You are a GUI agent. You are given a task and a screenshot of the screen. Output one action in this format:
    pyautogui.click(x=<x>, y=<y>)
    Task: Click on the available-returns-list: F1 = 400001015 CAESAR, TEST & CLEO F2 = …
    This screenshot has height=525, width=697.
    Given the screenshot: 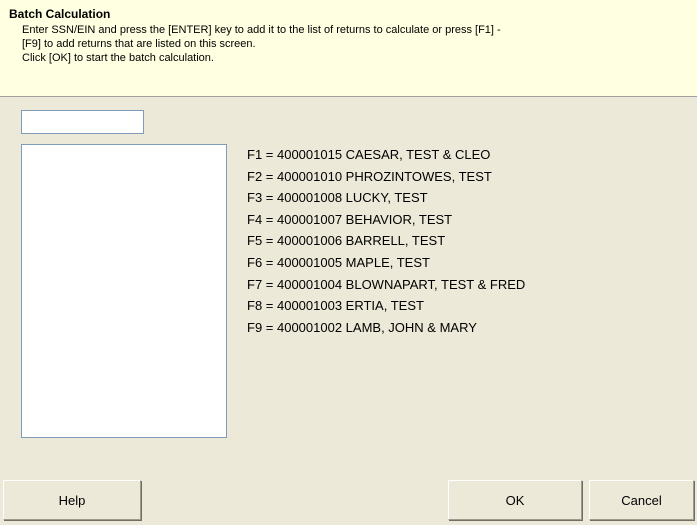 What is the action you would take?
    pyautogui.click(x=386, y=241)
    